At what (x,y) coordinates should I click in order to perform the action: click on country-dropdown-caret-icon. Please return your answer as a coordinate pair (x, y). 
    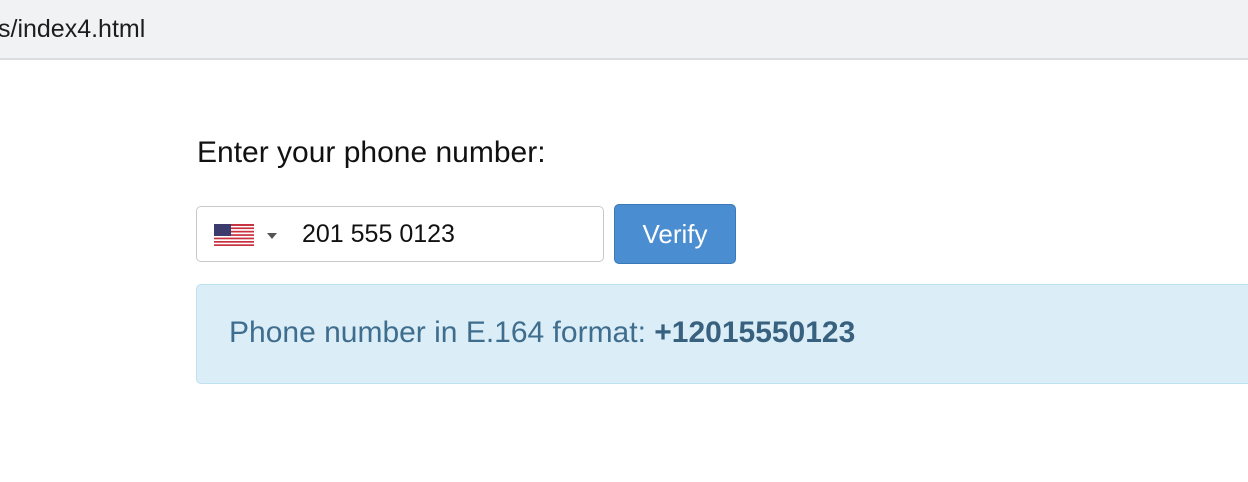
    Looking at the image, I should click on (272, 236).